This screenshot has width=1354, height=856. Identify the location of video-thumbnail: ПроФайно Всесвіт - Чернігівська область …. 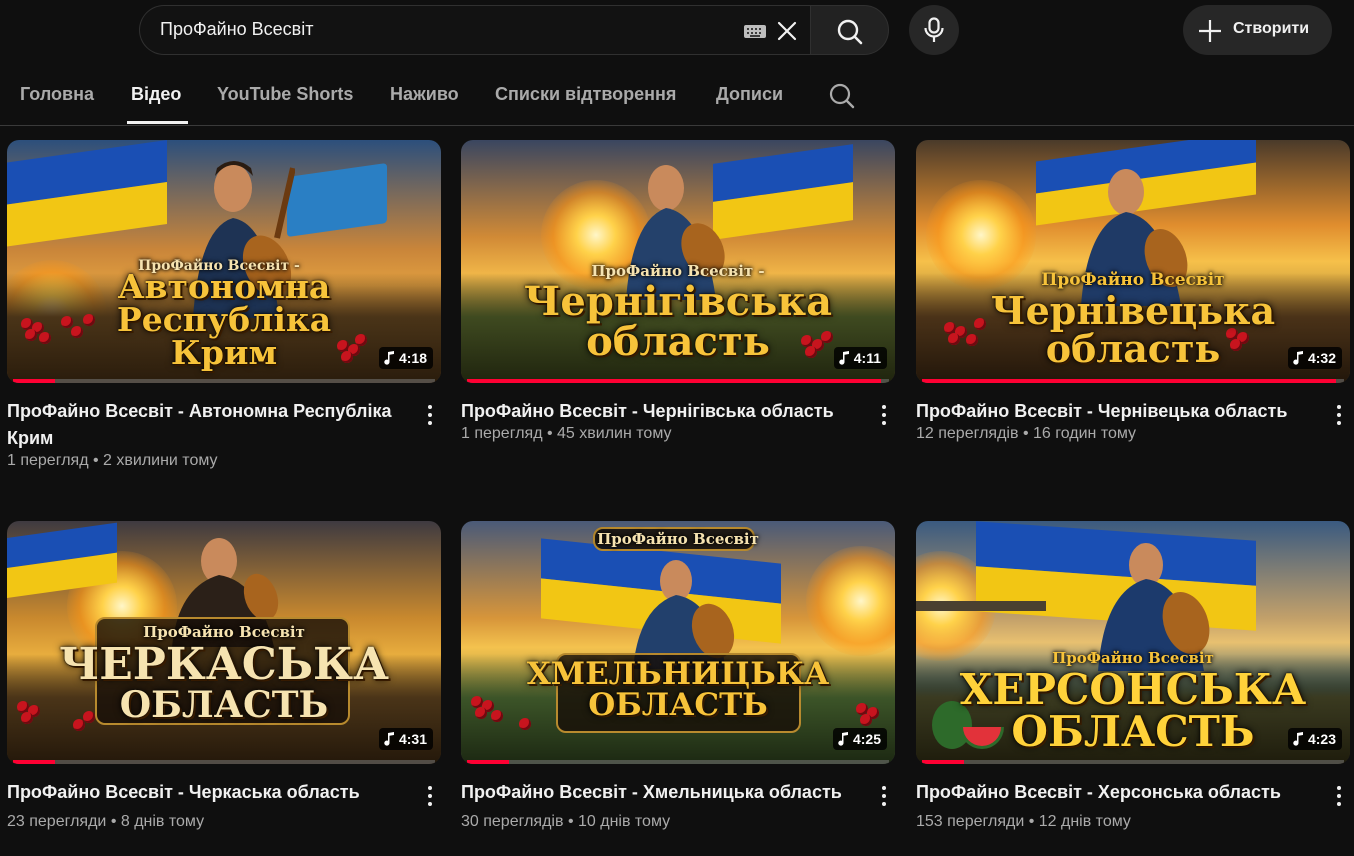
(678, 261).